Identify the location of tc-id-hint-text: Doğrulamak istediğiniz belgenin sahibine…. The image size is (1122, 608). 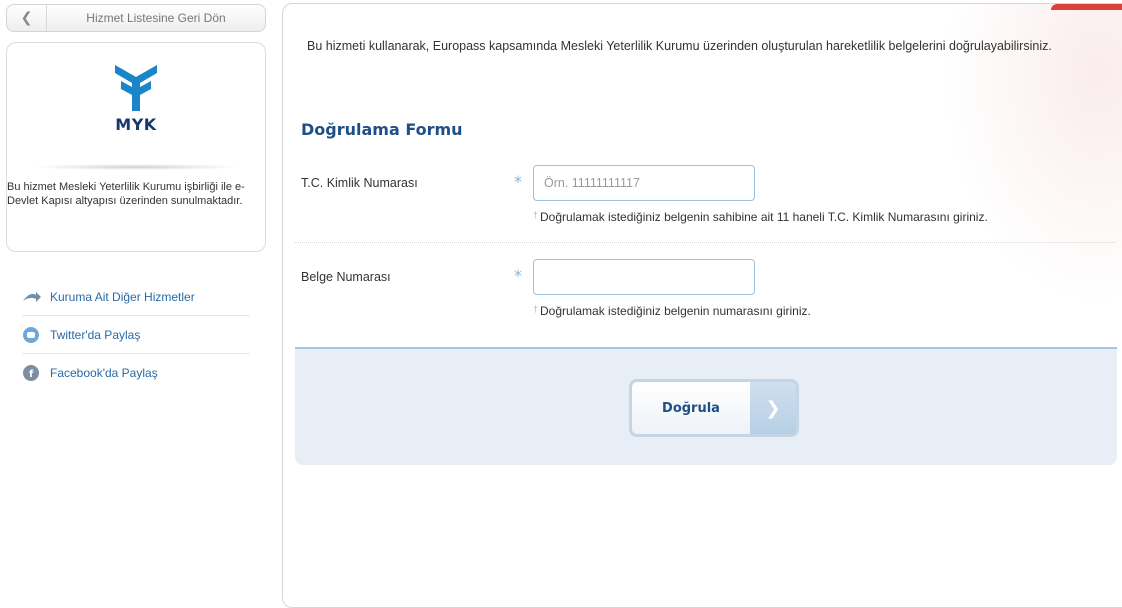
(764, 217).